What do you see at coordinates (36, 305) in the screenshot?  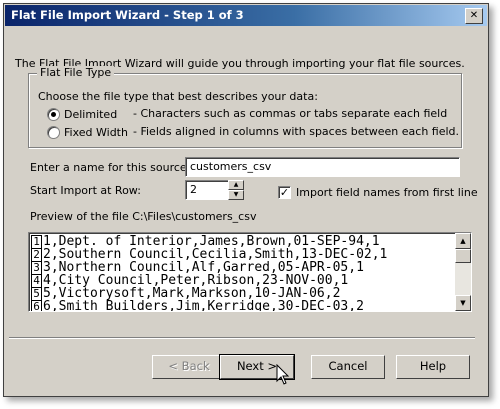 I see `row-number: 6` at bounding box center [36, 305].